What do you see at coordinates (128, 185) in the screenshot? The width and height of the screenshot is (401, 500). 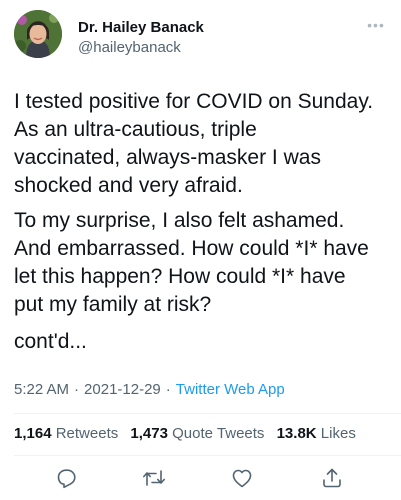 I see `tweet-line: shocked and very afraid.` at bounding box center [128, 185].